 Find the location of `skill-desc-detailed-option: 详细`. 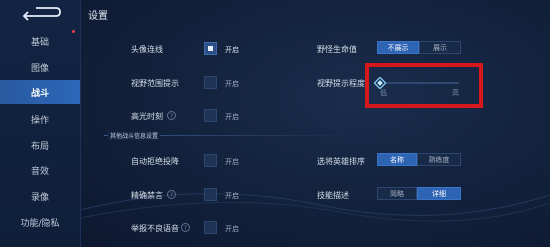

skill-desc-detailed-option: 详细 is located at coordinates (439, 193).